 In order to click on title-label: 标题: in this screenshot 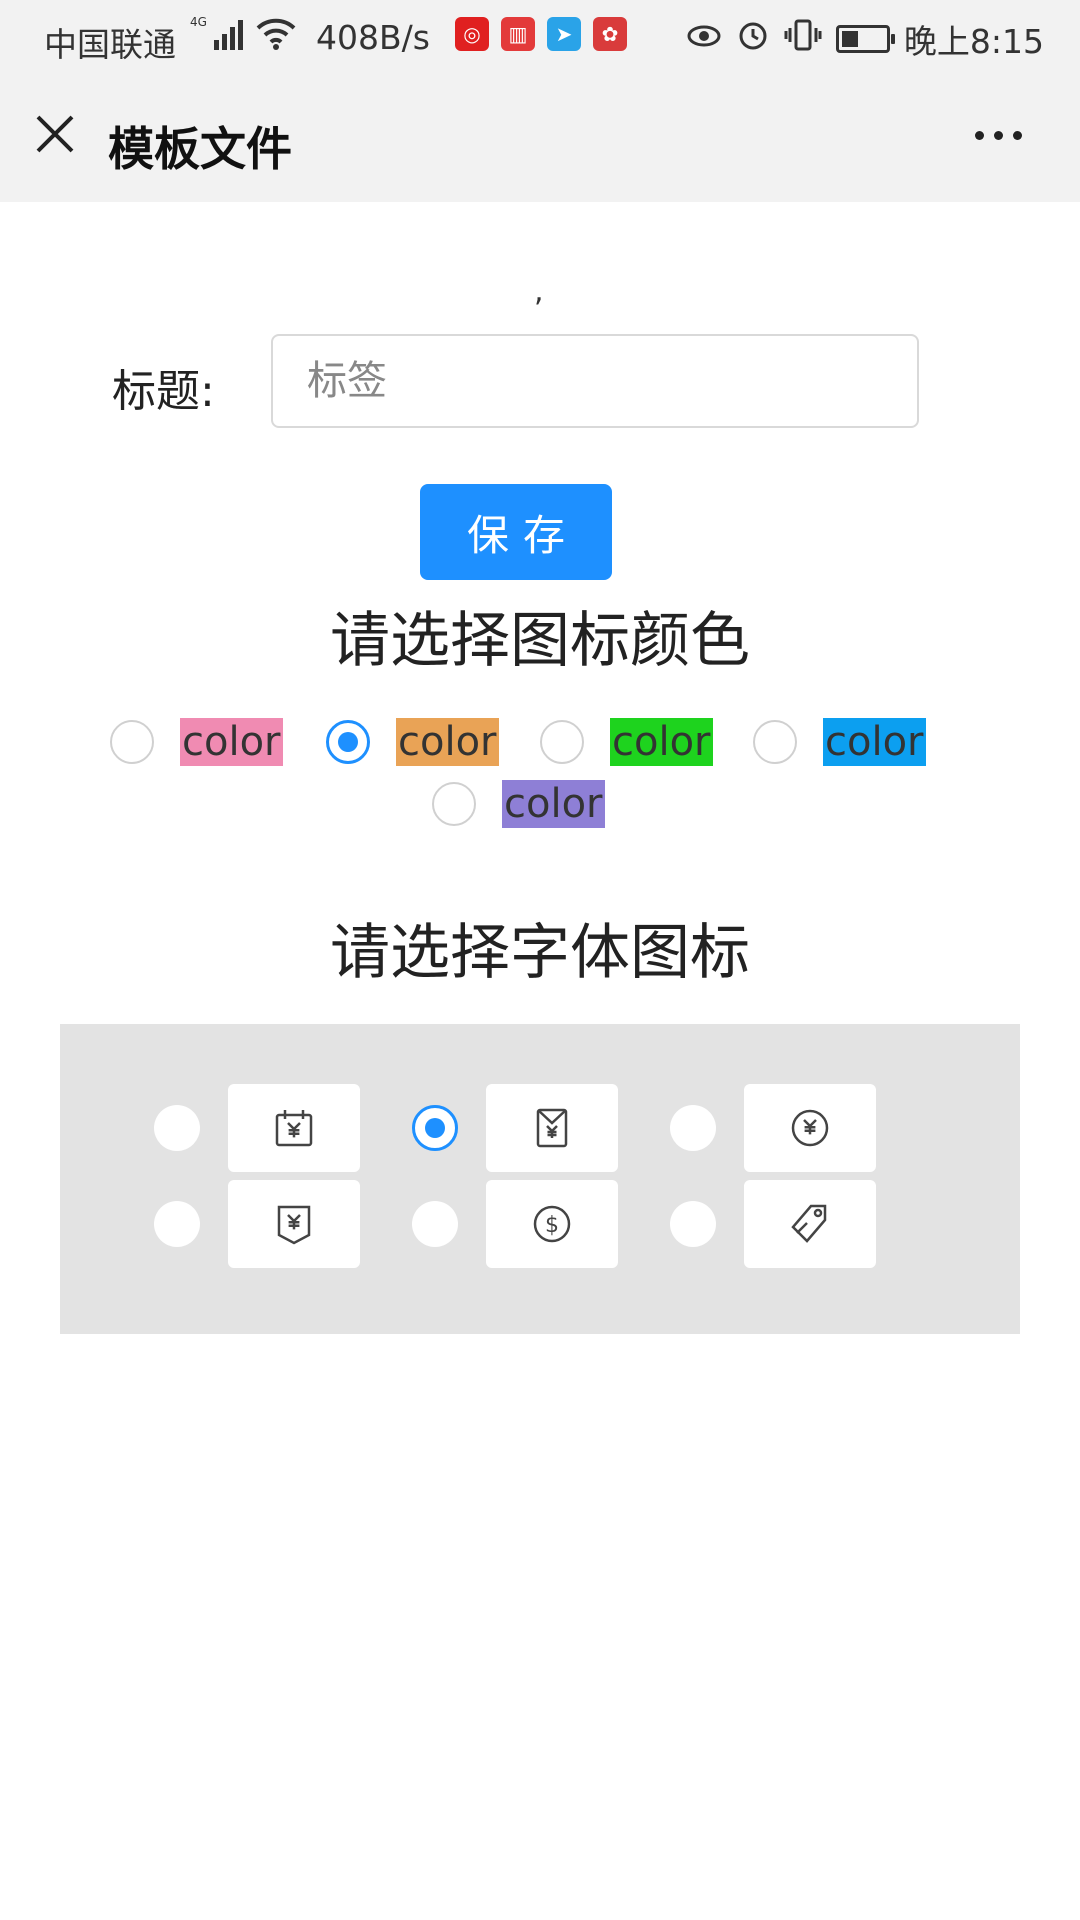, I will do `click(163, 391)`.